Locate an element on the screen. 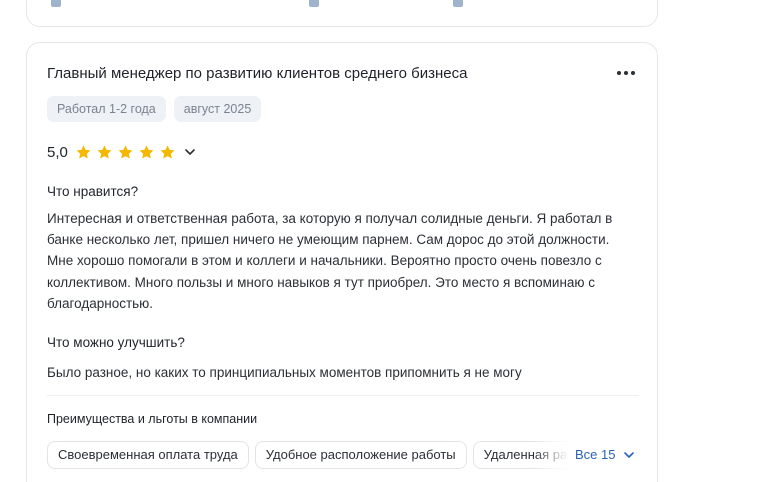  improve-heading: Что можно улучшить? is located at coordinates (116, 342).